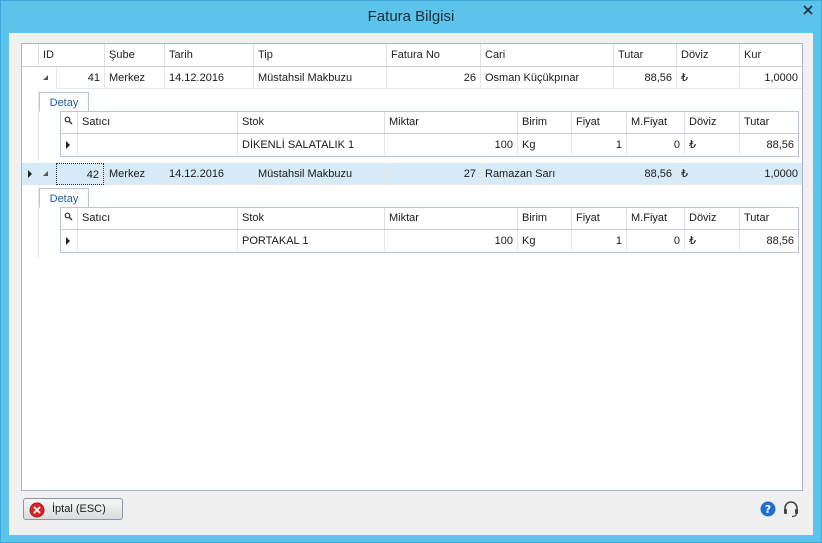 This screenshot has width=822, height=543. What do you see at coordinates (310, 241) in the screenshot?
I see `cell-stok: PORTAKAL 1` at bounding box center [310, 241].